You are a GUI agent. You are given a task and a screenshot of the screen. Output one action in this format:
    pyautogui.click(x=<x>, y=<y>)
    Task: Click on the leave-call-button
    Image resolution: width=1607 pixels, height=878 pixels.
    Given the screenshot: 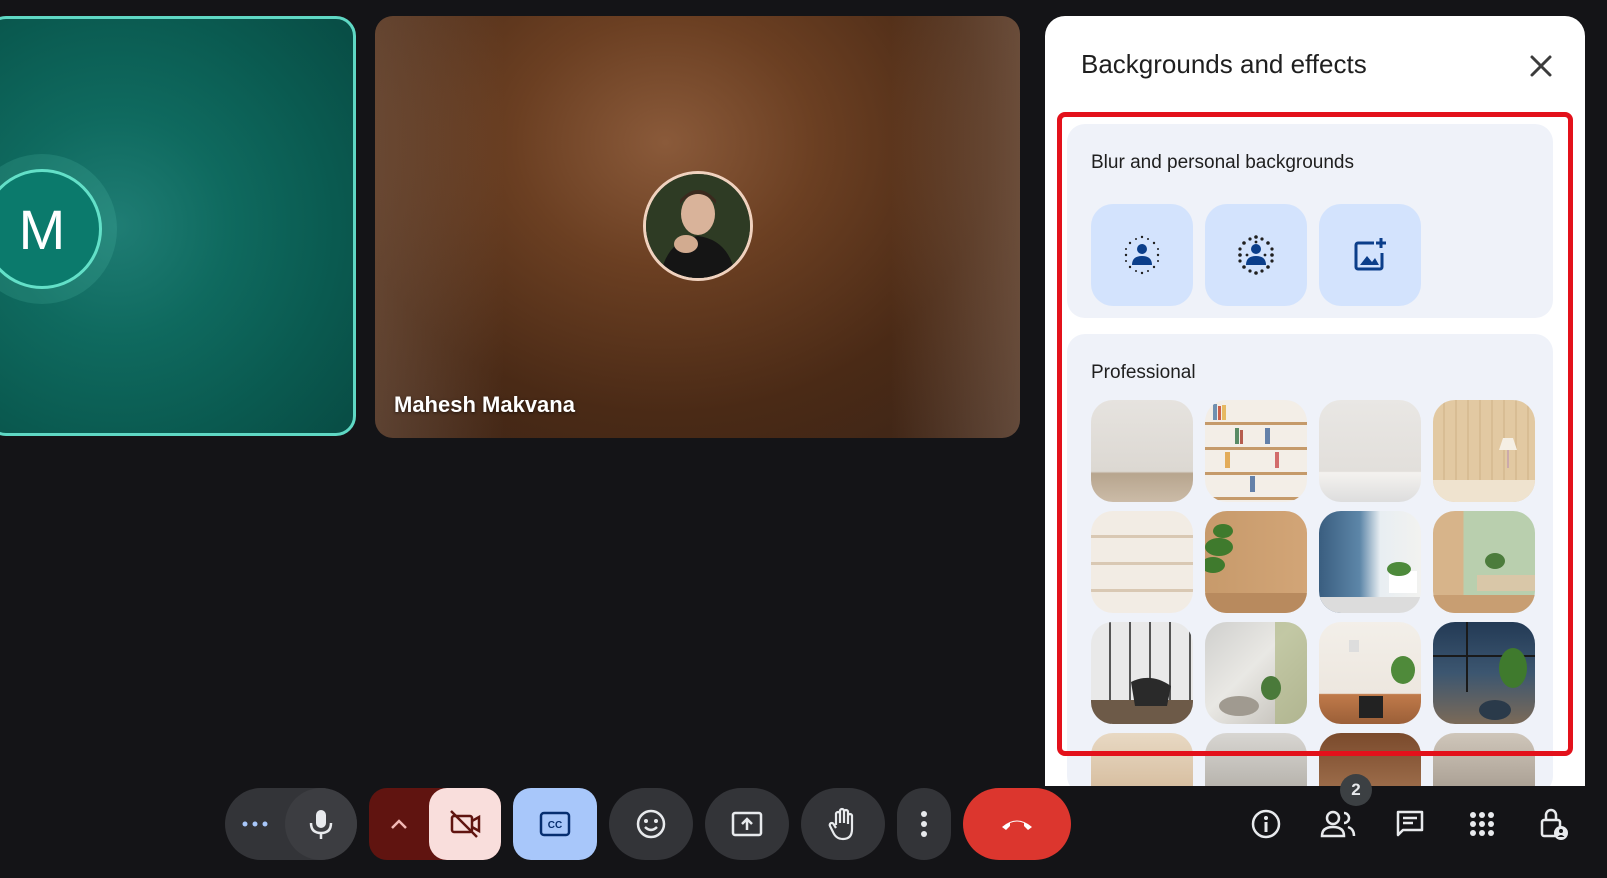 What is the action you would take?
    pyautogui.click(x=1017, y=824)
    